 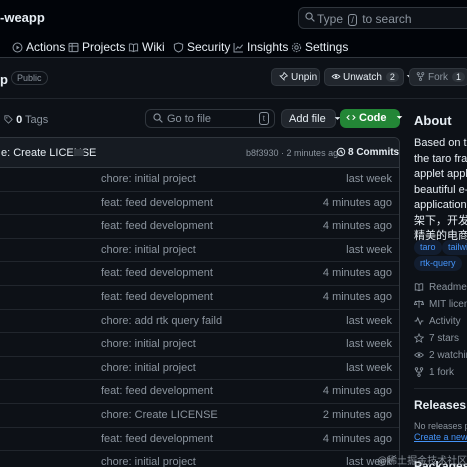 I want to click on activity-link: Activity, so click(x=437, y=321).